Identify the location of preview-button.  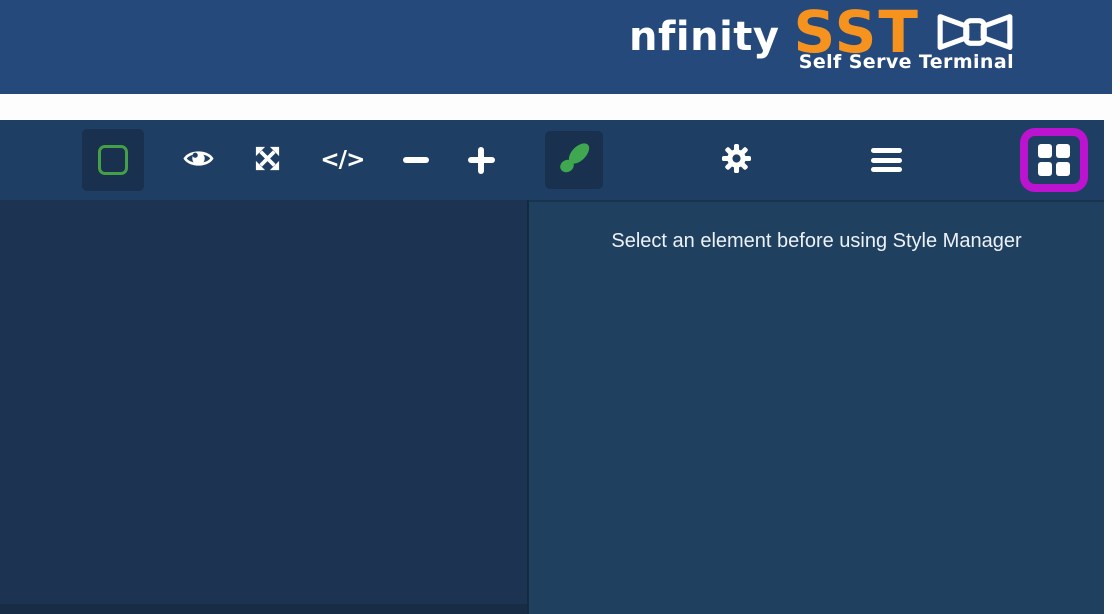
(198, 160).